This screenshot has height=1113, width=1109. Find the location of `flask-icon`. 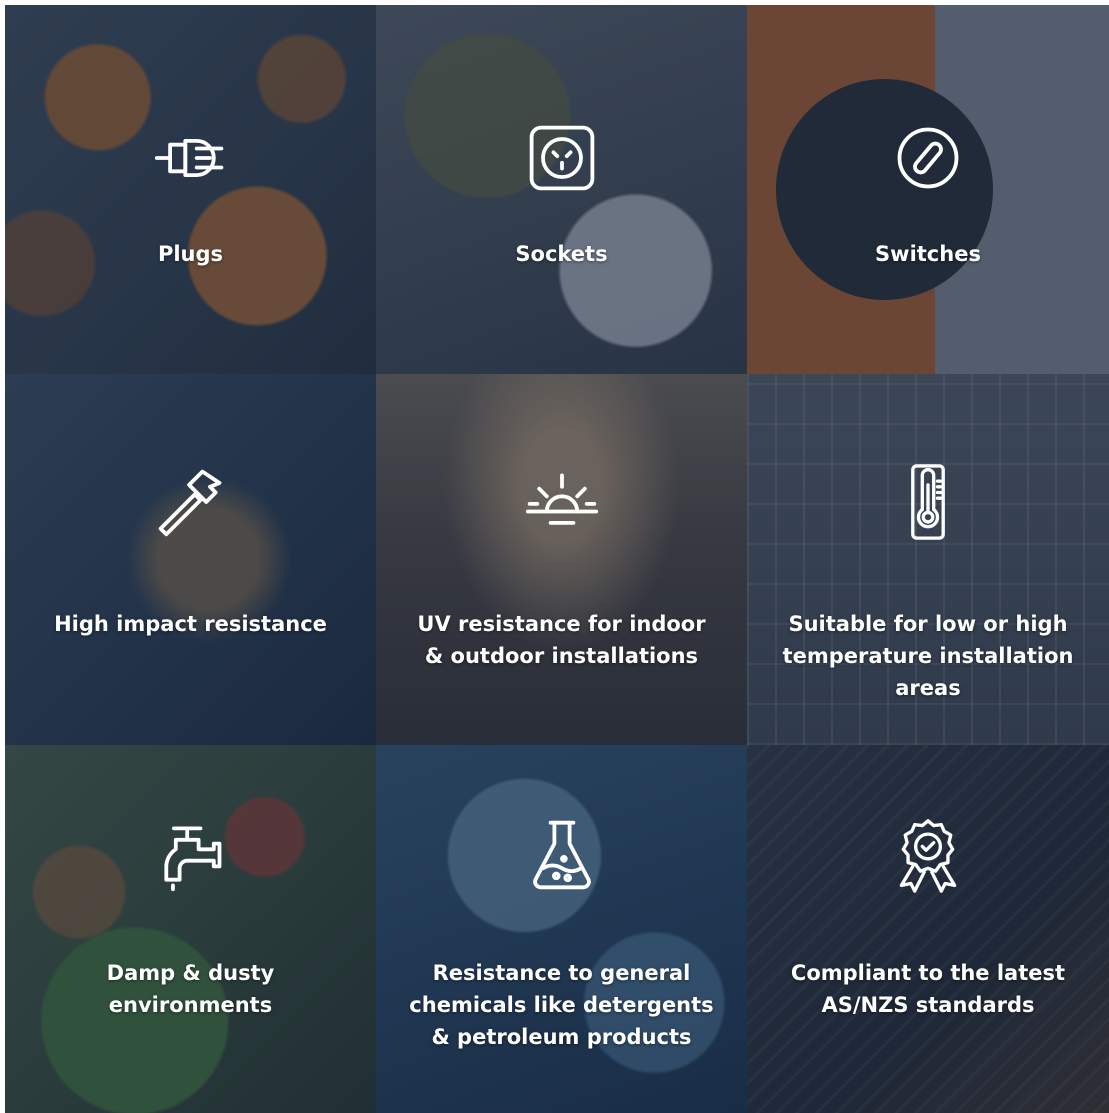

flask-icon is located at coordinates (562, 855).